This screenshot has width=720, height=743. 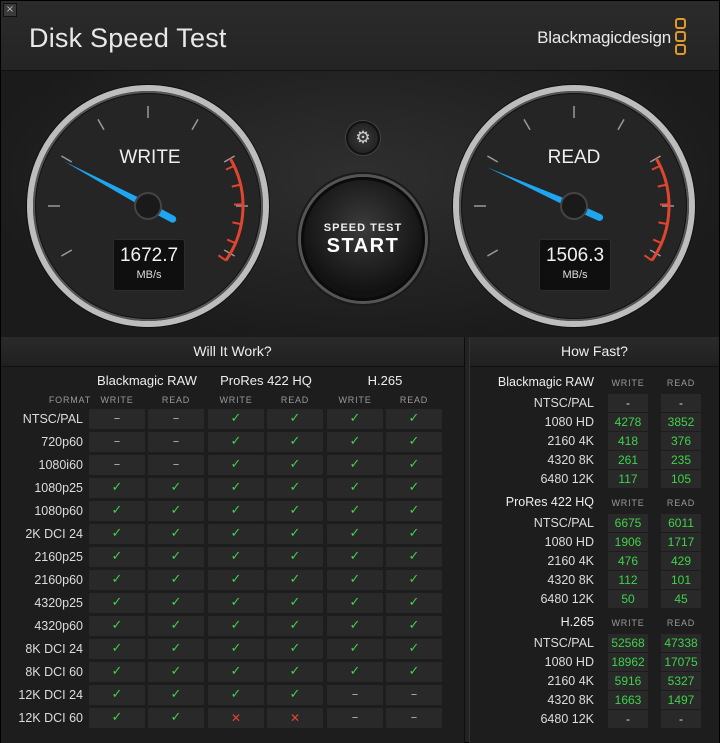 I want to click on codec-group-header: ProRes 422 HQ, so click(x=549, y=502).